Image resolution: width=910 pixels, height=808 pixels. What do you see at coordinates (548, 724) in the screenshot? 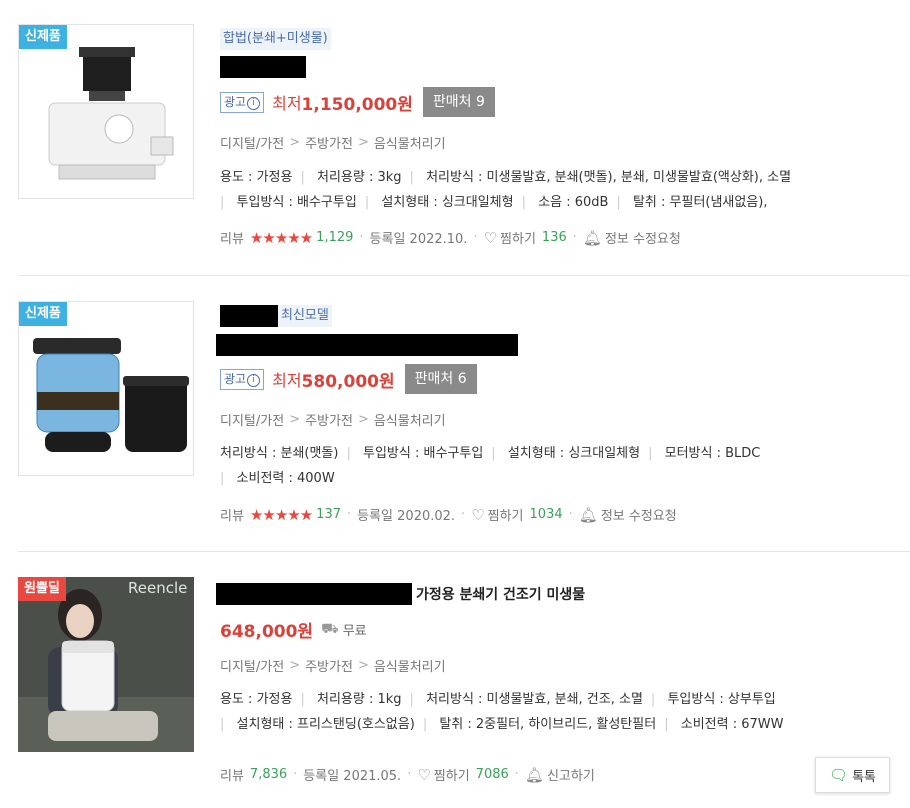
I see `spec: 탈취 : 2중필터, 하이브리드, 활성탄필터` at bounding box center [548, 724].